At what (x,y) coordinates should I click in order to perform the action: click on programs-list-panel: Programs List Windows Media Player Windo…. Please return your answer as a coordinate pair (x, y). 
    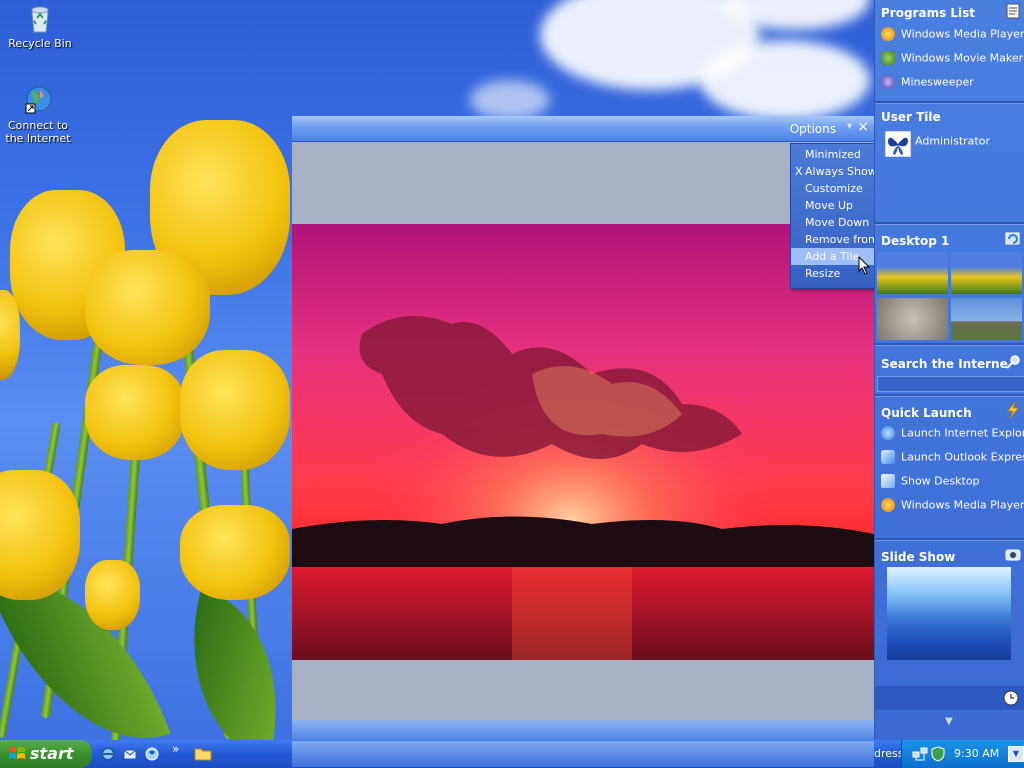
    Looking at the image, I should click on (949, 50).